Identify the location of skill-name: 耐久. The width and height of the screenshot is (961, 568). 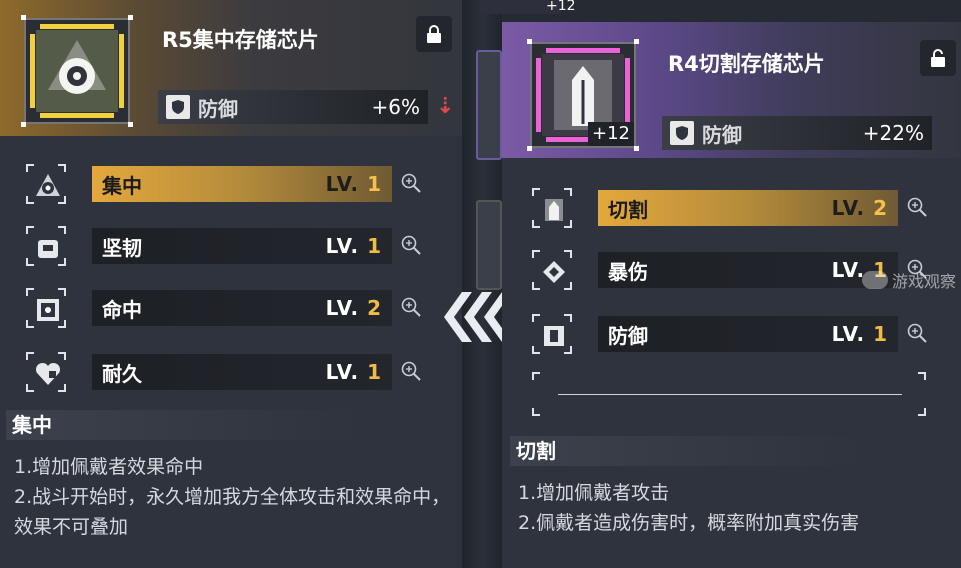
(122, 373).